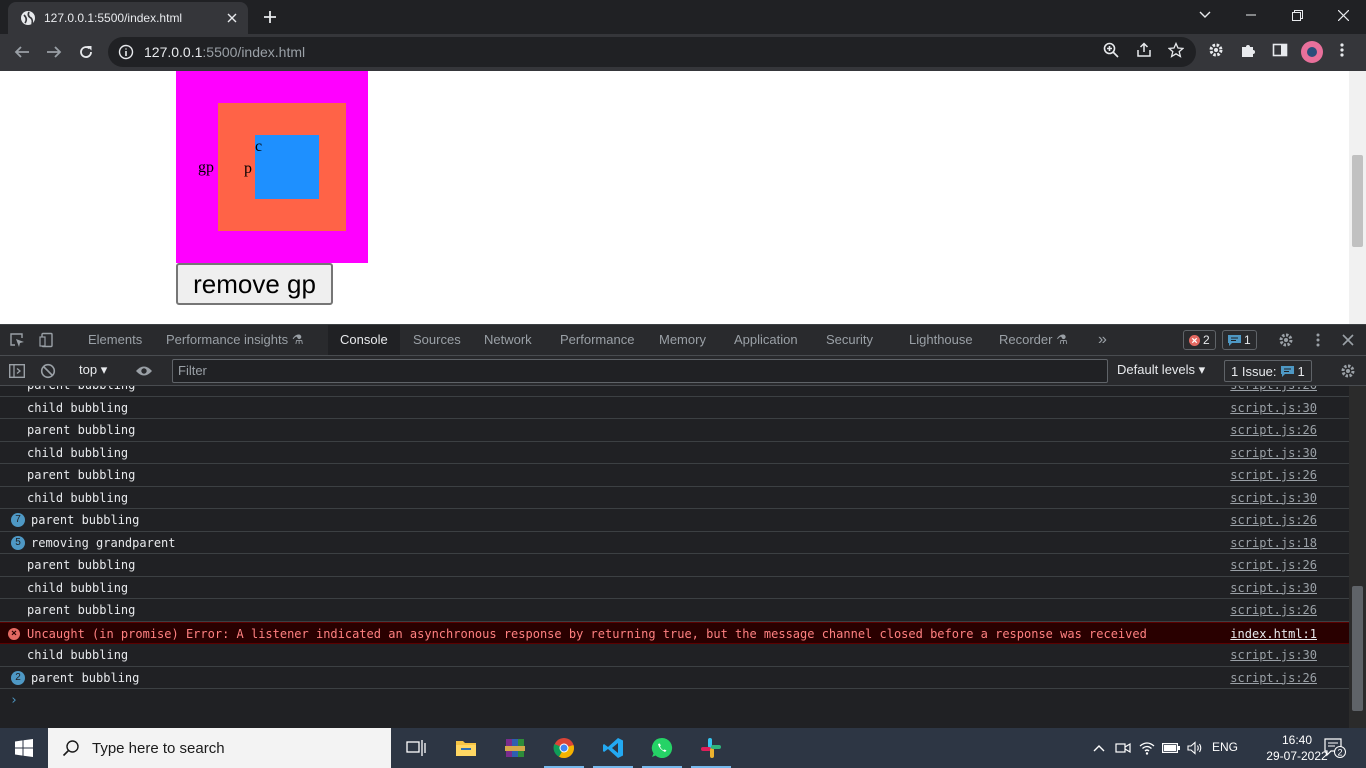 The image size is (1366, 768). I want to click on tab-console: Console, so click(364, 340).